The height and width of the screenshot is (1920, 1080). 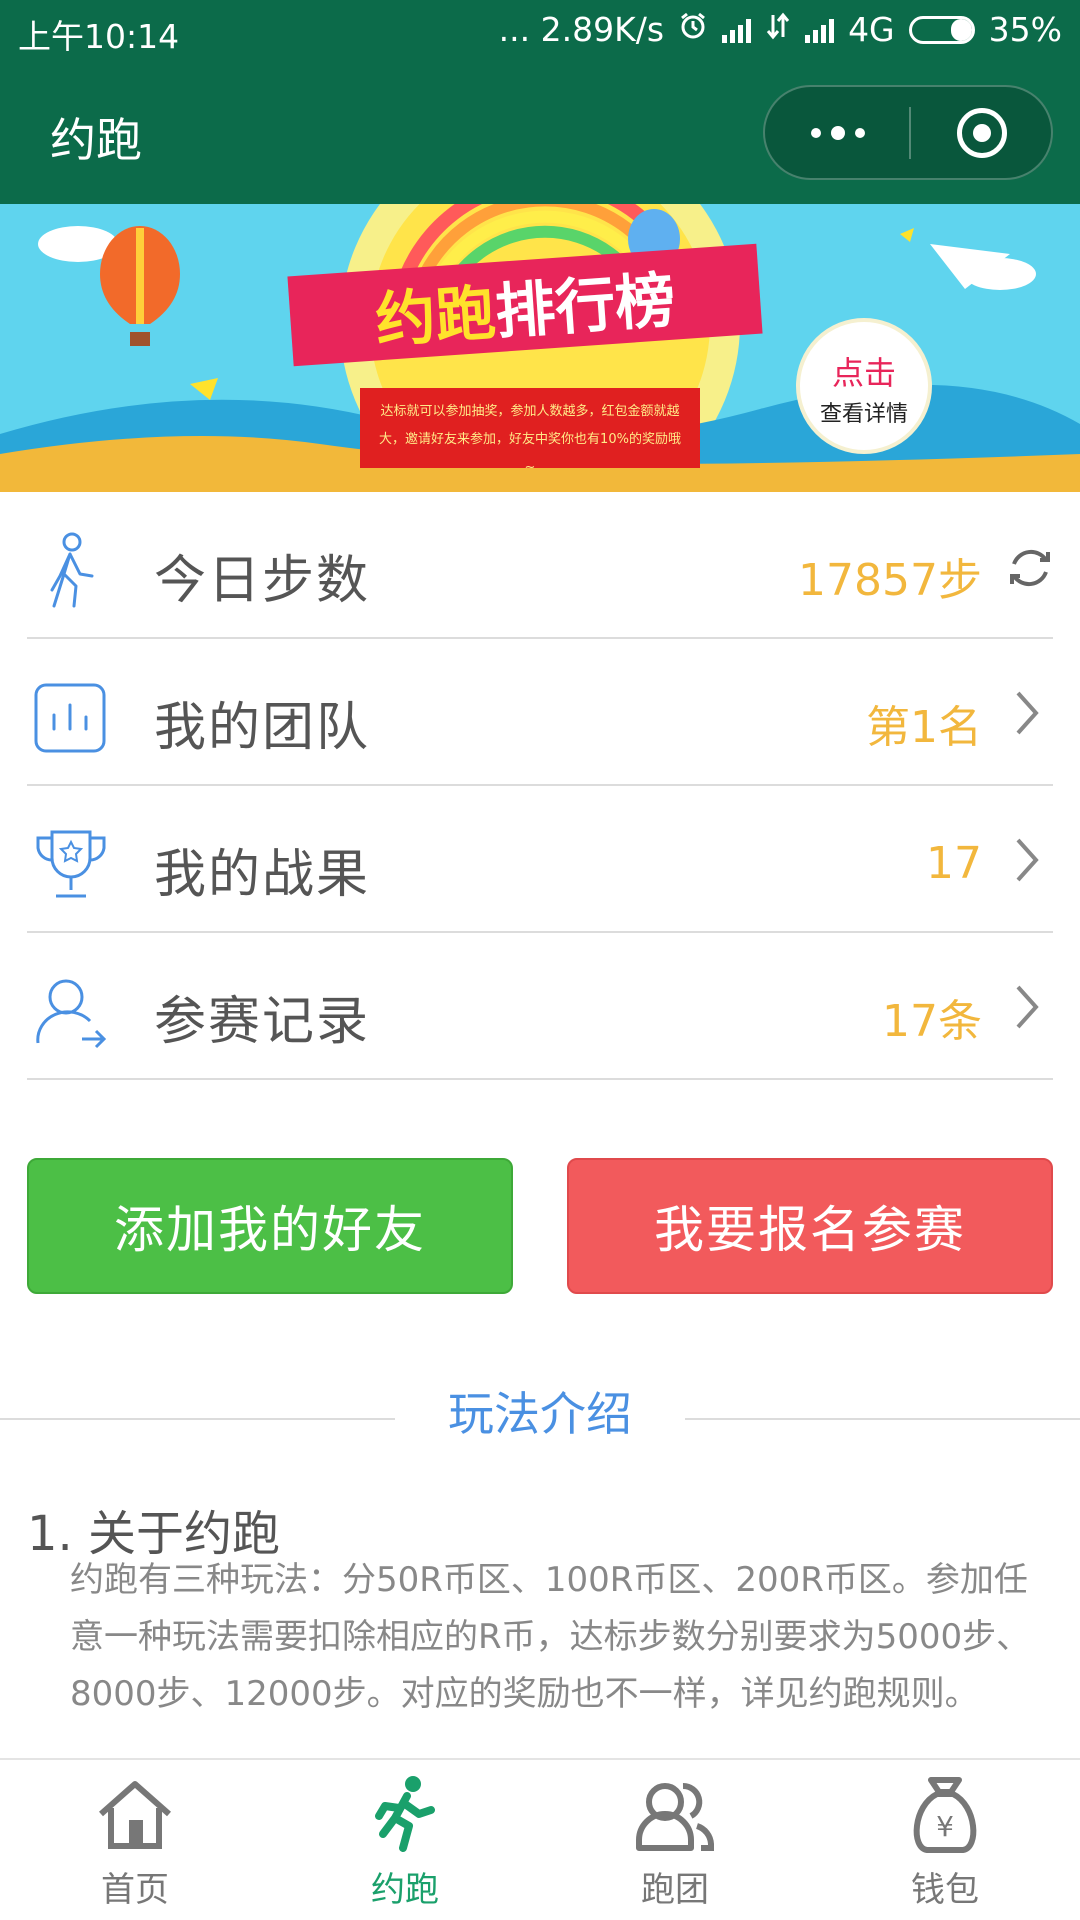 What do you see at coordinates (675, 1816) in the screenshot?
I see `group-icon` at bounding box center [675, 1816].